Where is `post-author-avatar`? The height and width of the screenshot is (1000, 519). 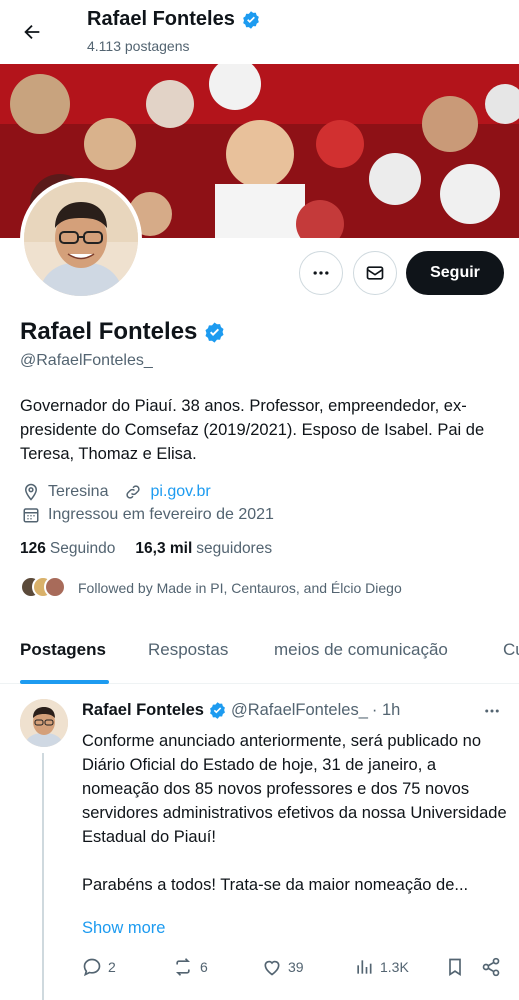 post-author-avatar is located at coordinates (44, 723).